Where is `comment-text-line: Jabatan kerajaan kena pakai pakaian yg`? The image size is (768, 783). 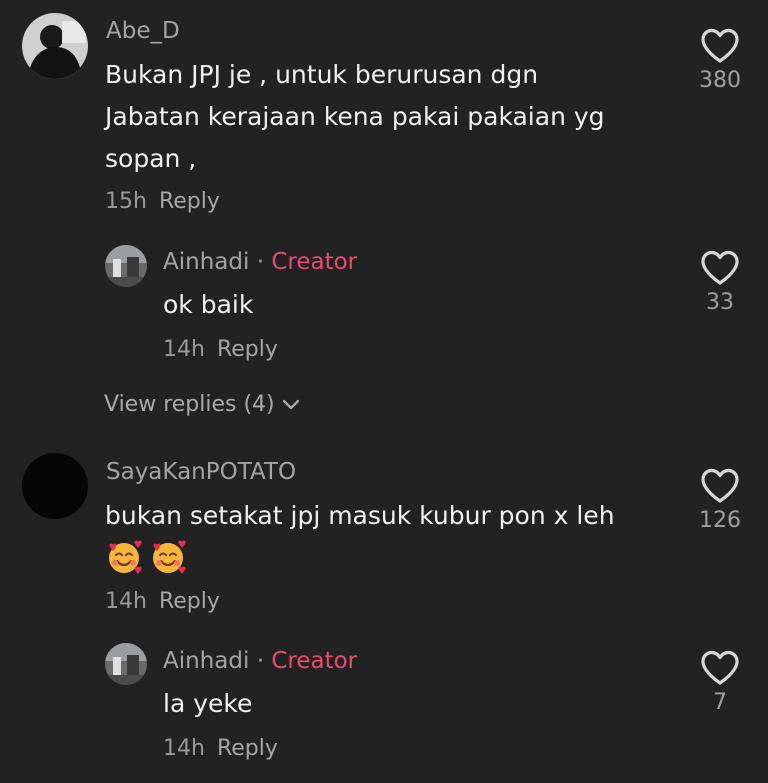
comment-text-line: Jabatan kerajaan kena pakai pakaian yg is located at coordinates (355, 116).